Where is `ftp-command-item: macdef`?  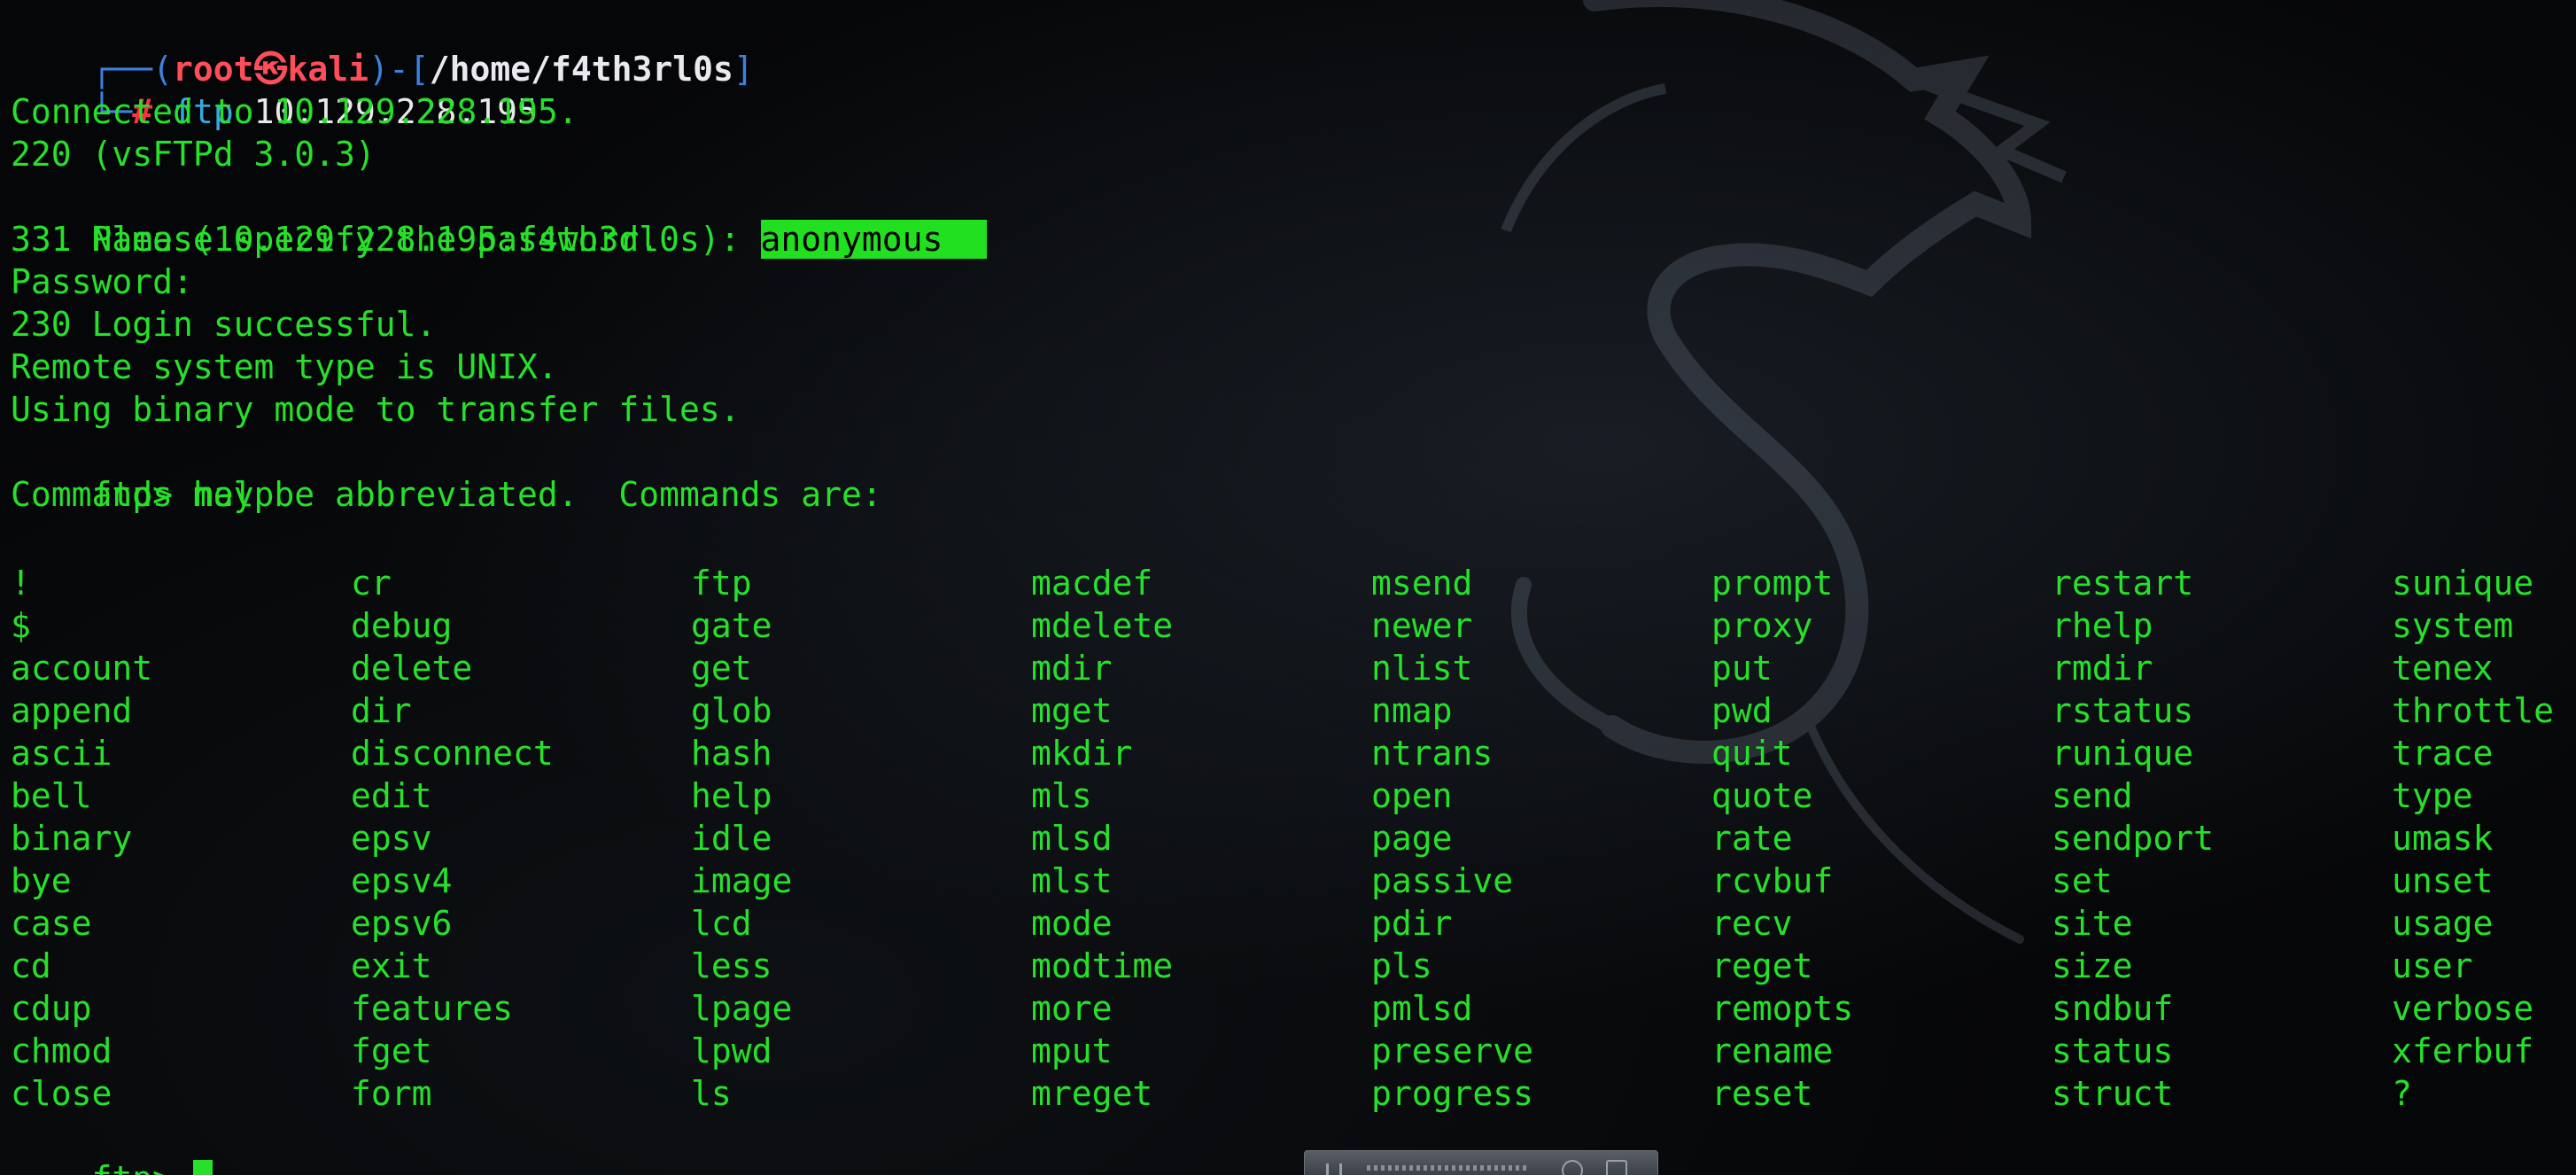 ftp-command-item: macdef is located at coordinates (1092, 583).